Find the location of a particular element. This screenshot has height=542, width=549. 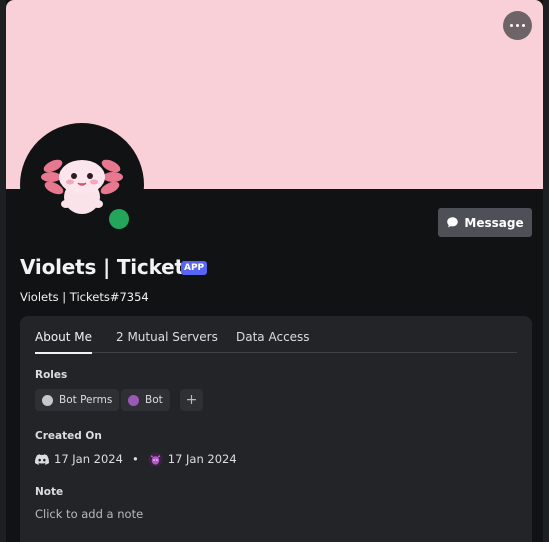

role-bot-perms: Bot Perms is located at coordinates (77, 400).